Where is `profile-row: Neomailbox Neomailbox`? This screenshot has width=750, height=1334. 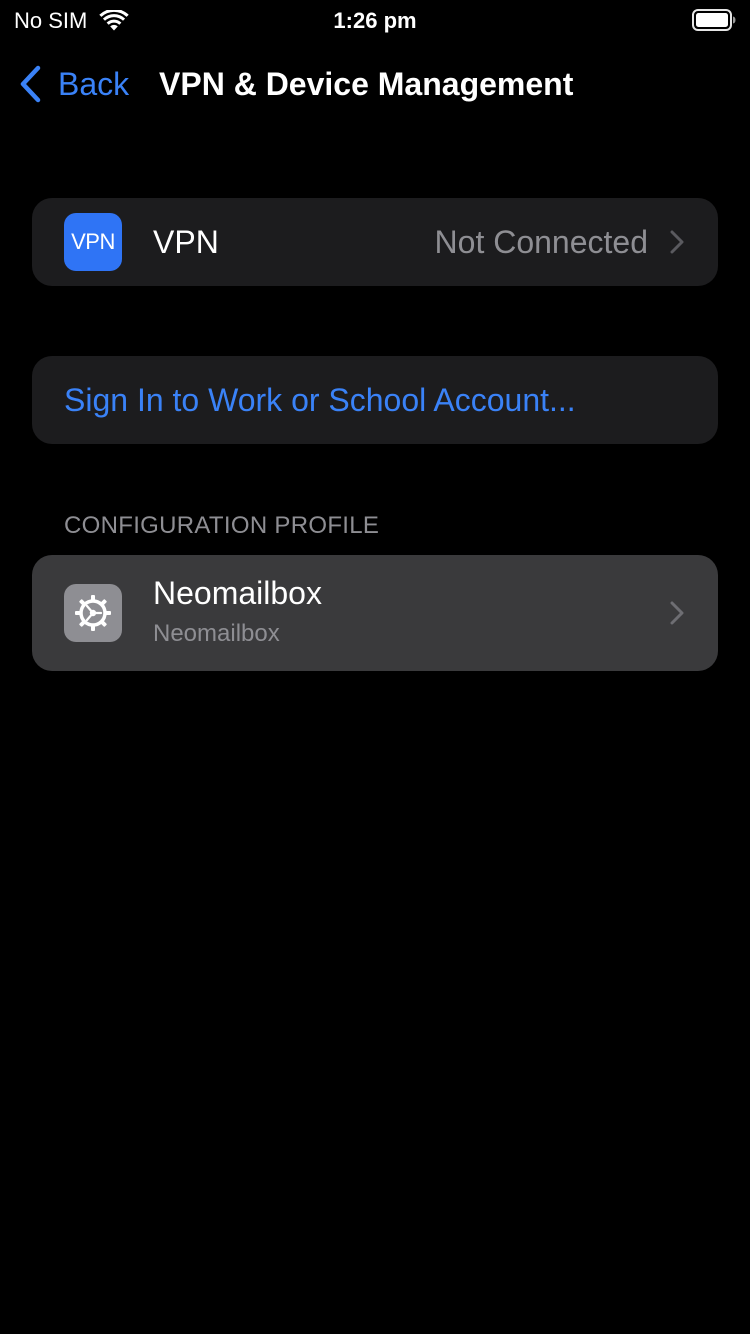 profile-row: Neomailbox Neomailbox is located at coordinates (375, 613).